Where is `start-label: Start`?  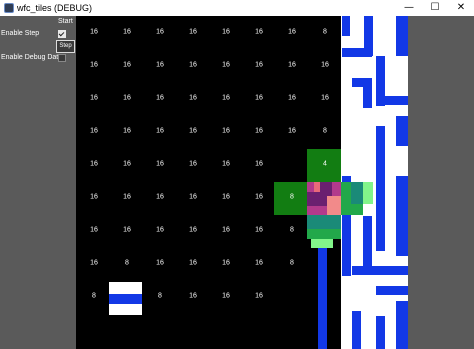
start-label: Start is located at coordinates (65, 21).